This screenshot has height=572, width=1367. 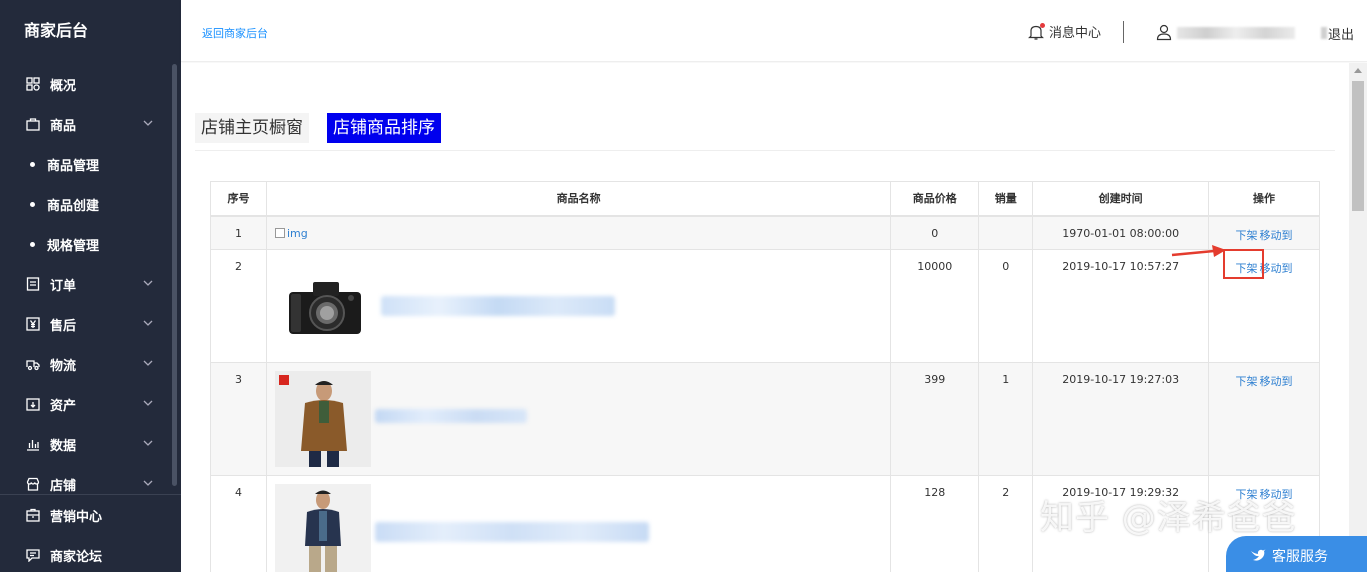 What do you see at coordinates (1236, 33) in the screenshot?
I see `username-blurred` at bounding box center [1236, 33].